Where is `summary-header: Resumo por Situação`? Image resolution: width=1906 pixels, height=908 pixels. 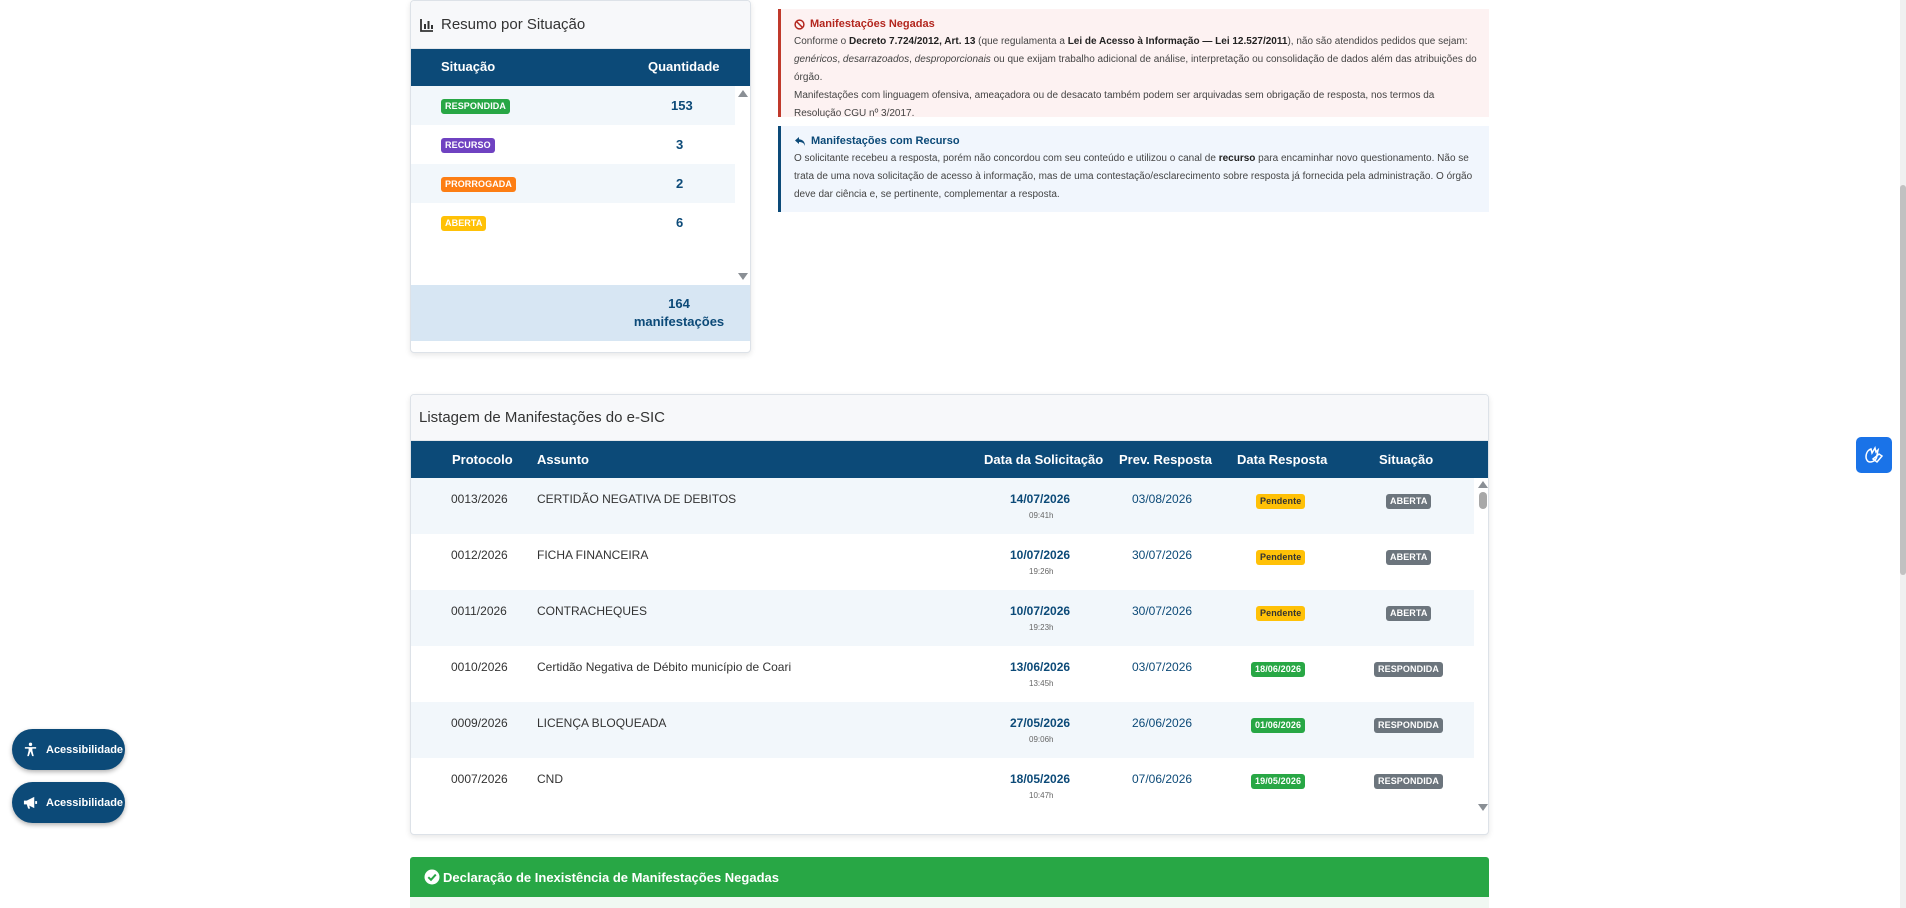
summary-header: Resumo por Situação is located at coordinates (580, 25).